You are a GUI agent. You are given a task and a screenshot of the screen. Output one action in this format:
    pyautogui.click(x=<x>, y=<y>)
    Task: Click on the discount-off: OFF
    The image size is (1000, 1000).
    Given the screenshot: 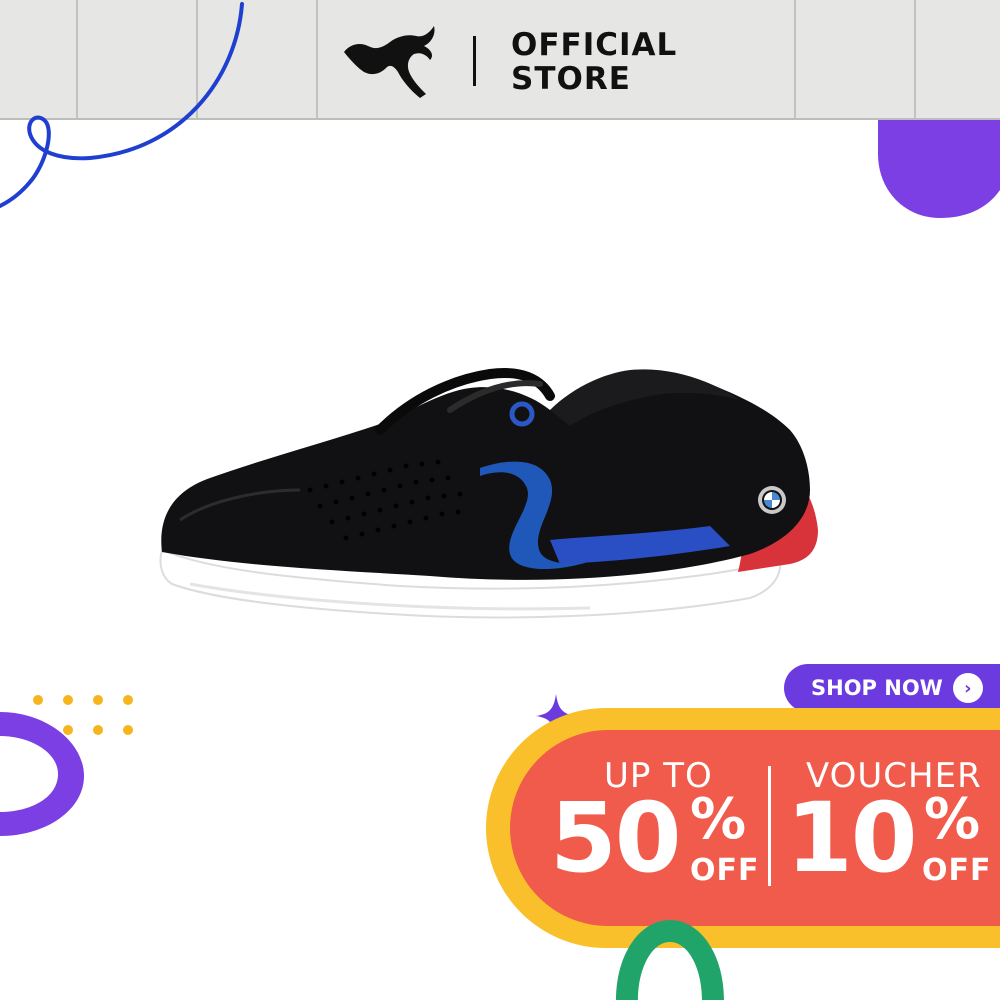 What is the action you would take?
    pyautogui.click(x=725, y=870)
    